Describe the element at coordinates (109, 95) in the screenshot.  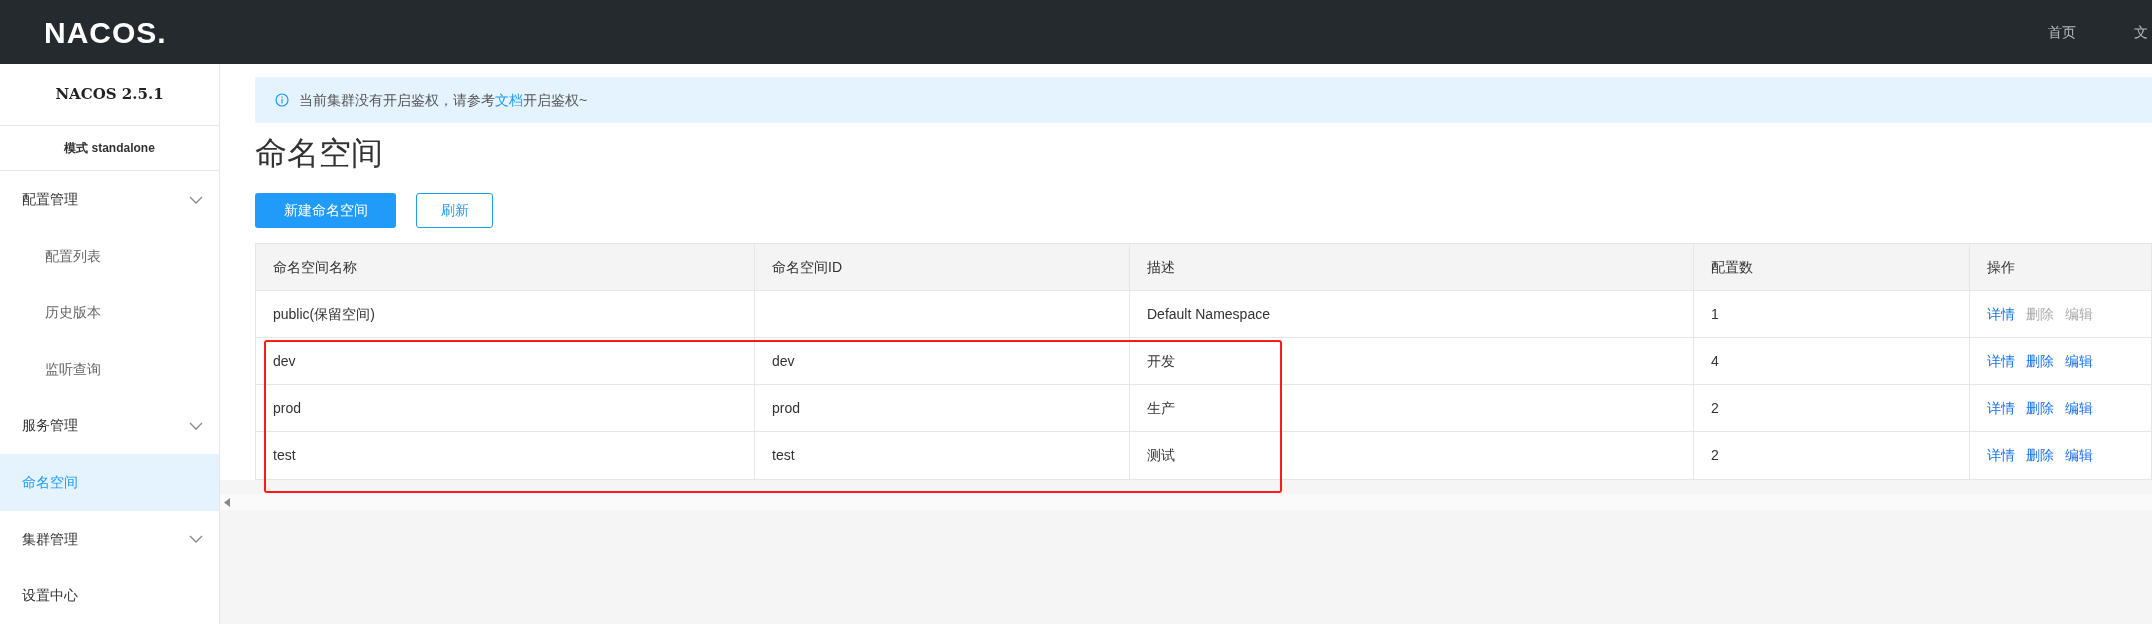
I see `version-label: NACOS 2.5.1` at that location.